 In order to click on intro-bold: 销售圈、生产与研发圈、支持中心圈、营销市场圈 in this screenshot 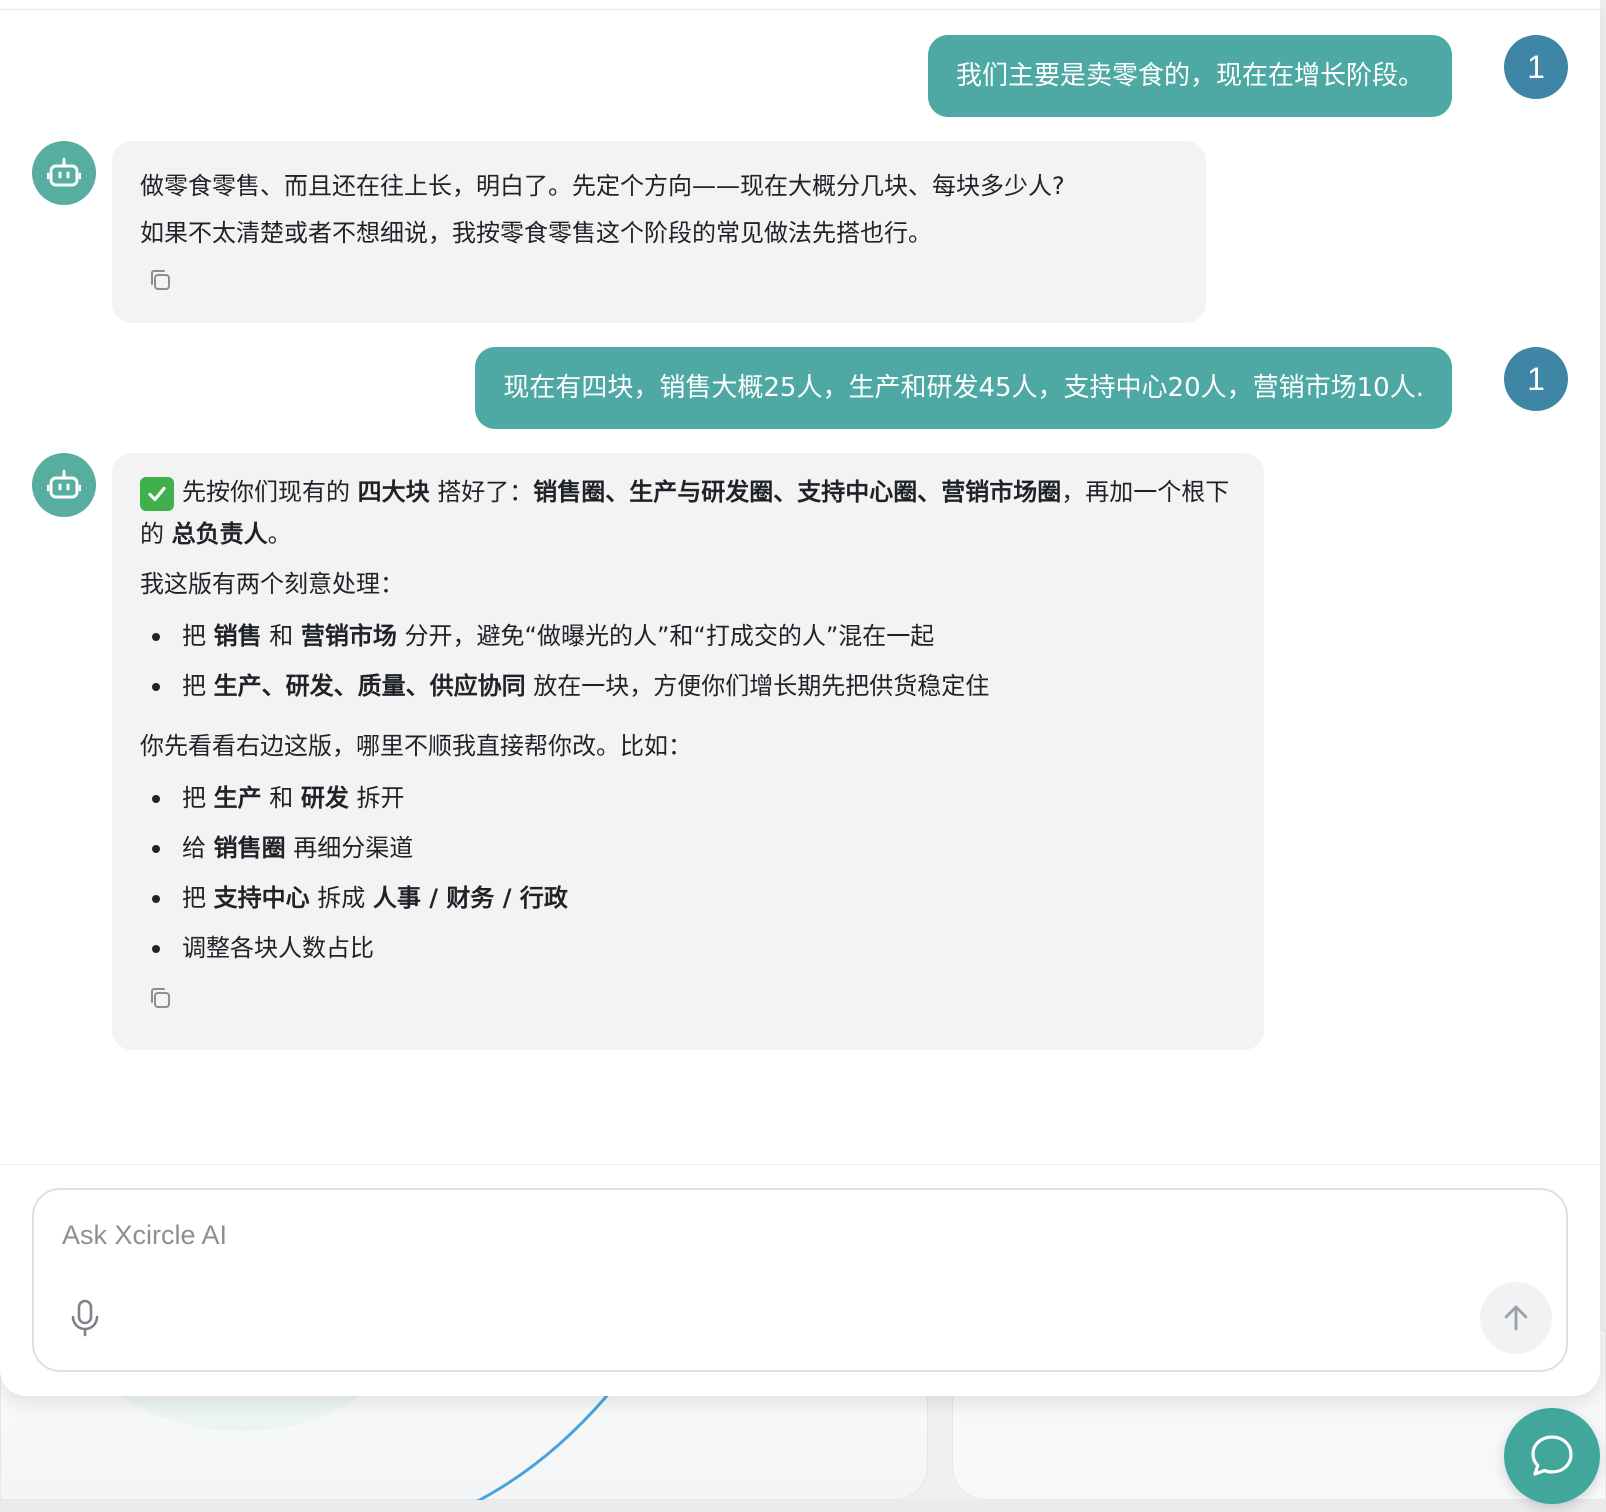, I will do `click(797, 492)`.